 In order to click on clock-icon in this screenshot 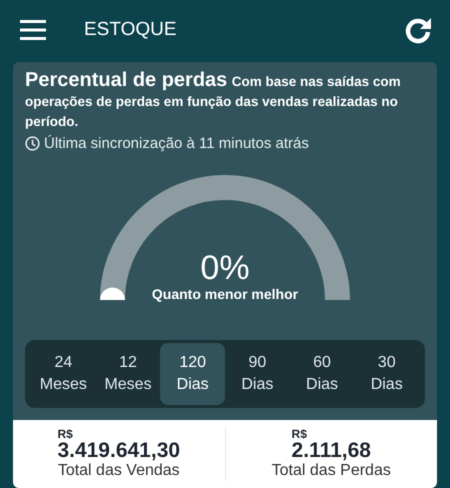, I will do `click(32, 143)`.